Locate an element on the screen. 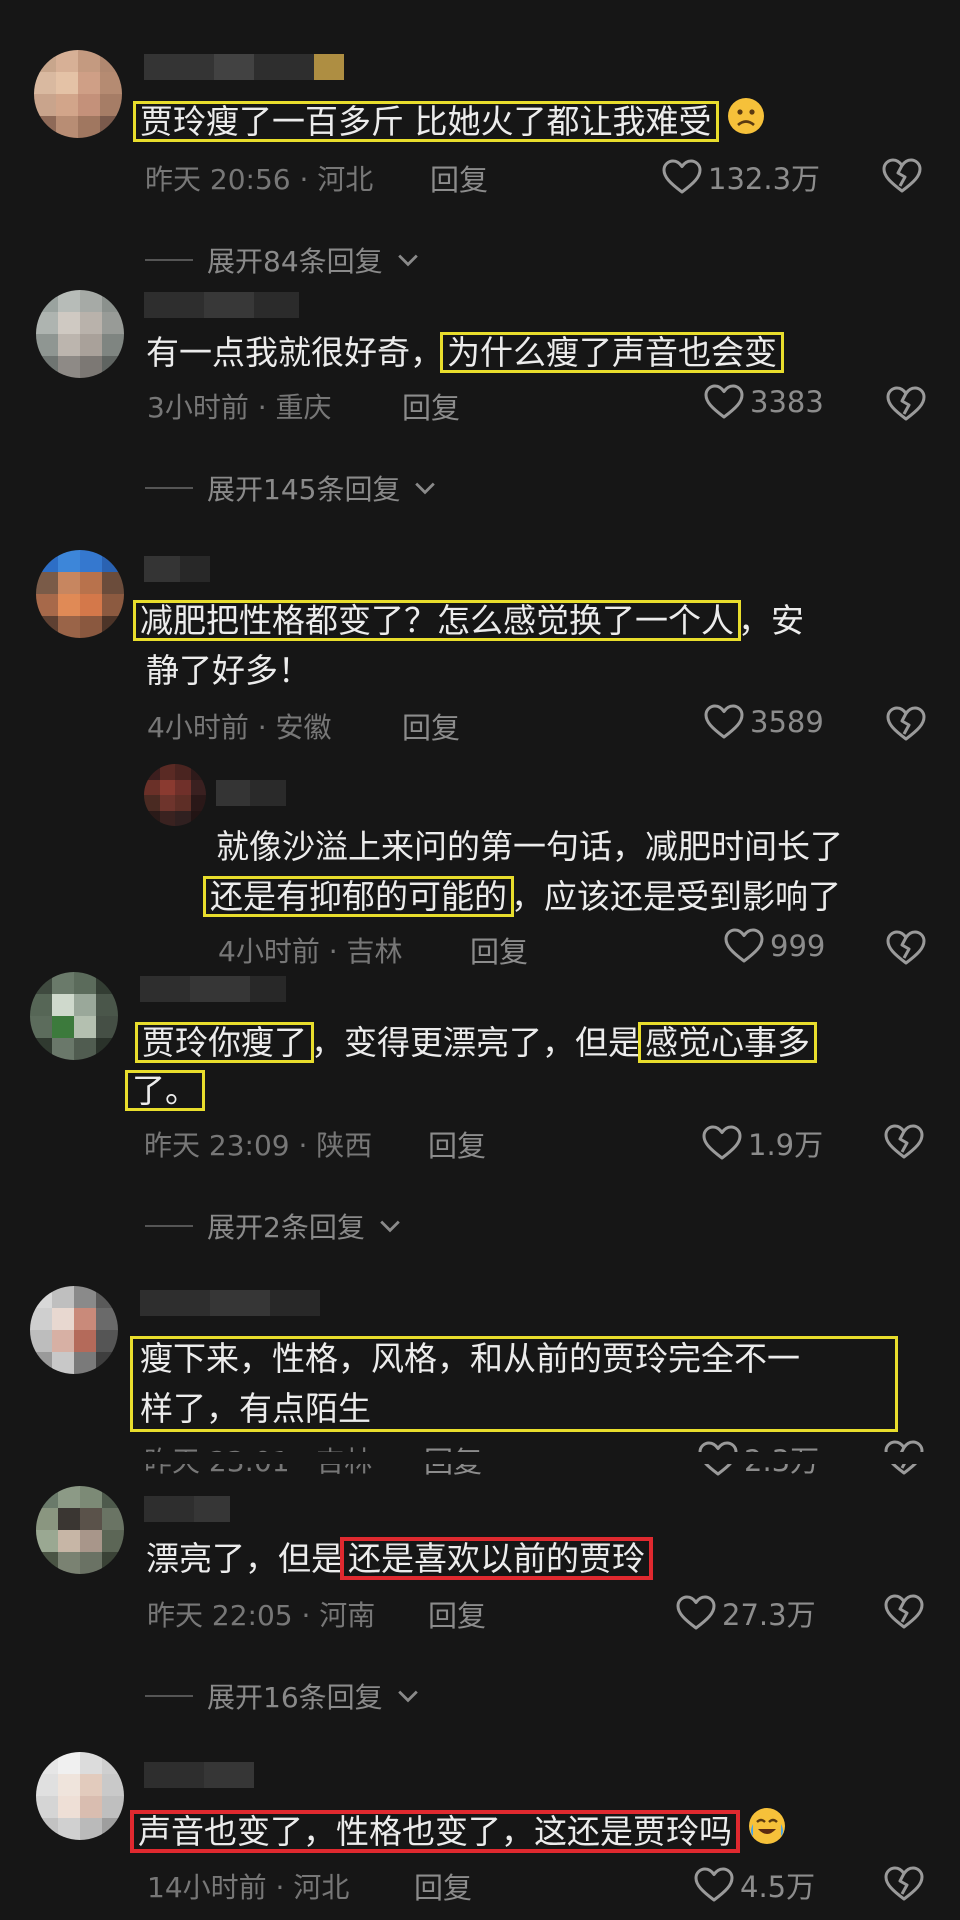 This screenshot has height=1920, width=960. like-count: 132.3万 is located at coordinates (764, 179).